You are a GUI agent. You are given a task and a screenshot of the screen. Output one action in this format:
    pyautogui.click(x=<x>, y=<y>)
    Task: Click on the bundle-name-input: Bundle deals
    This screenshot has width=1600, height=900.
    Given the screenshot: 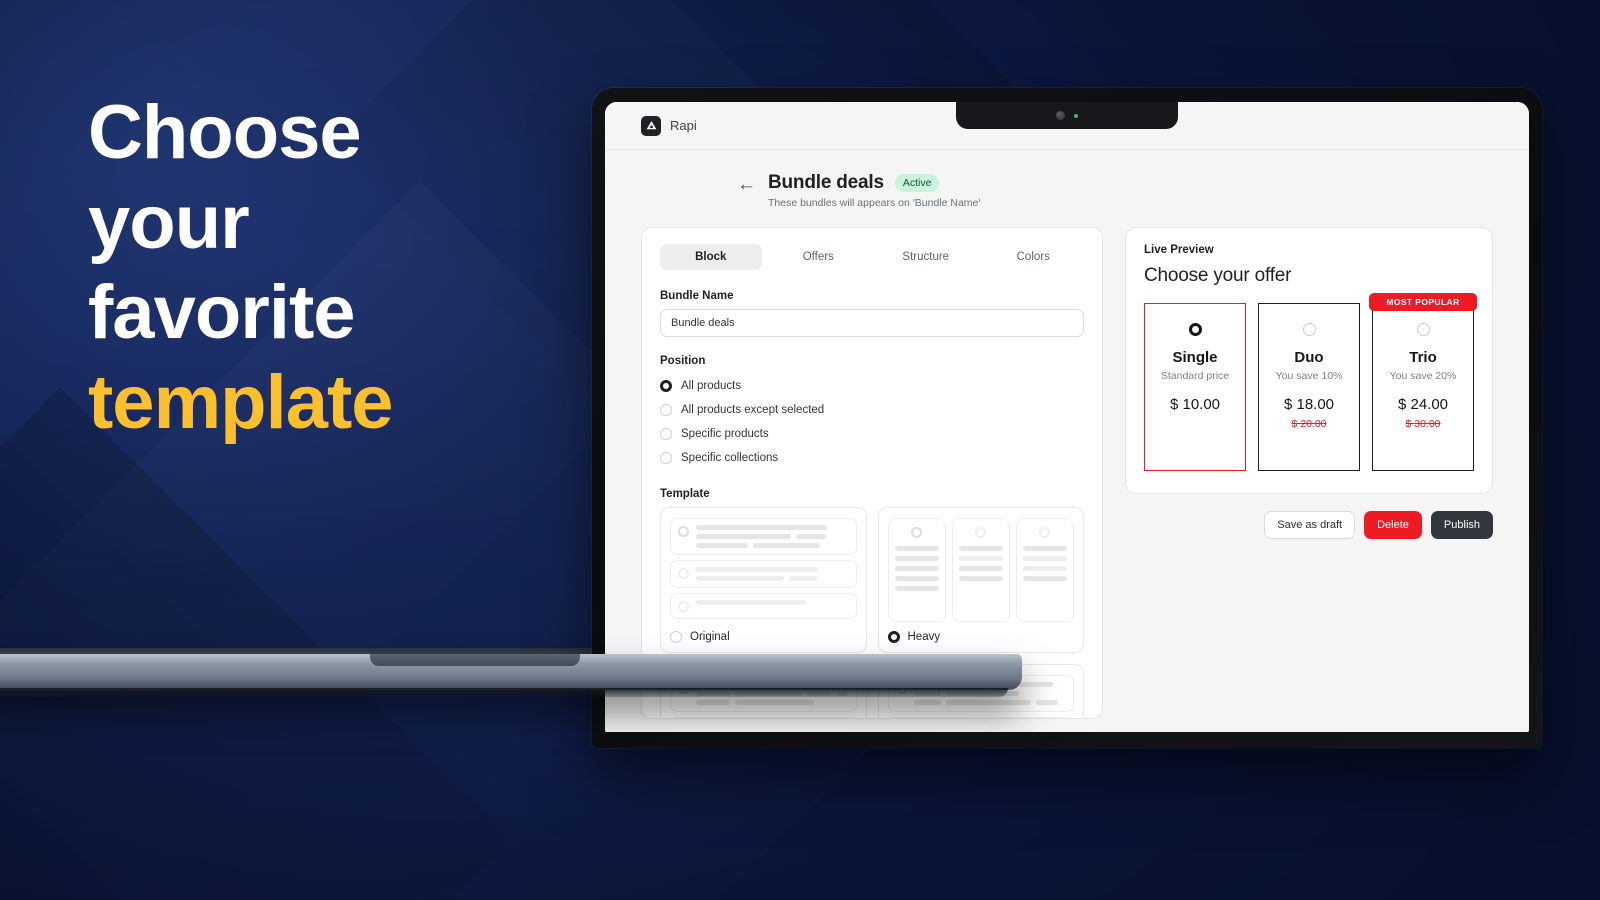 What is the action you would take?
    pyautogui.click(x=872, y=323)
    